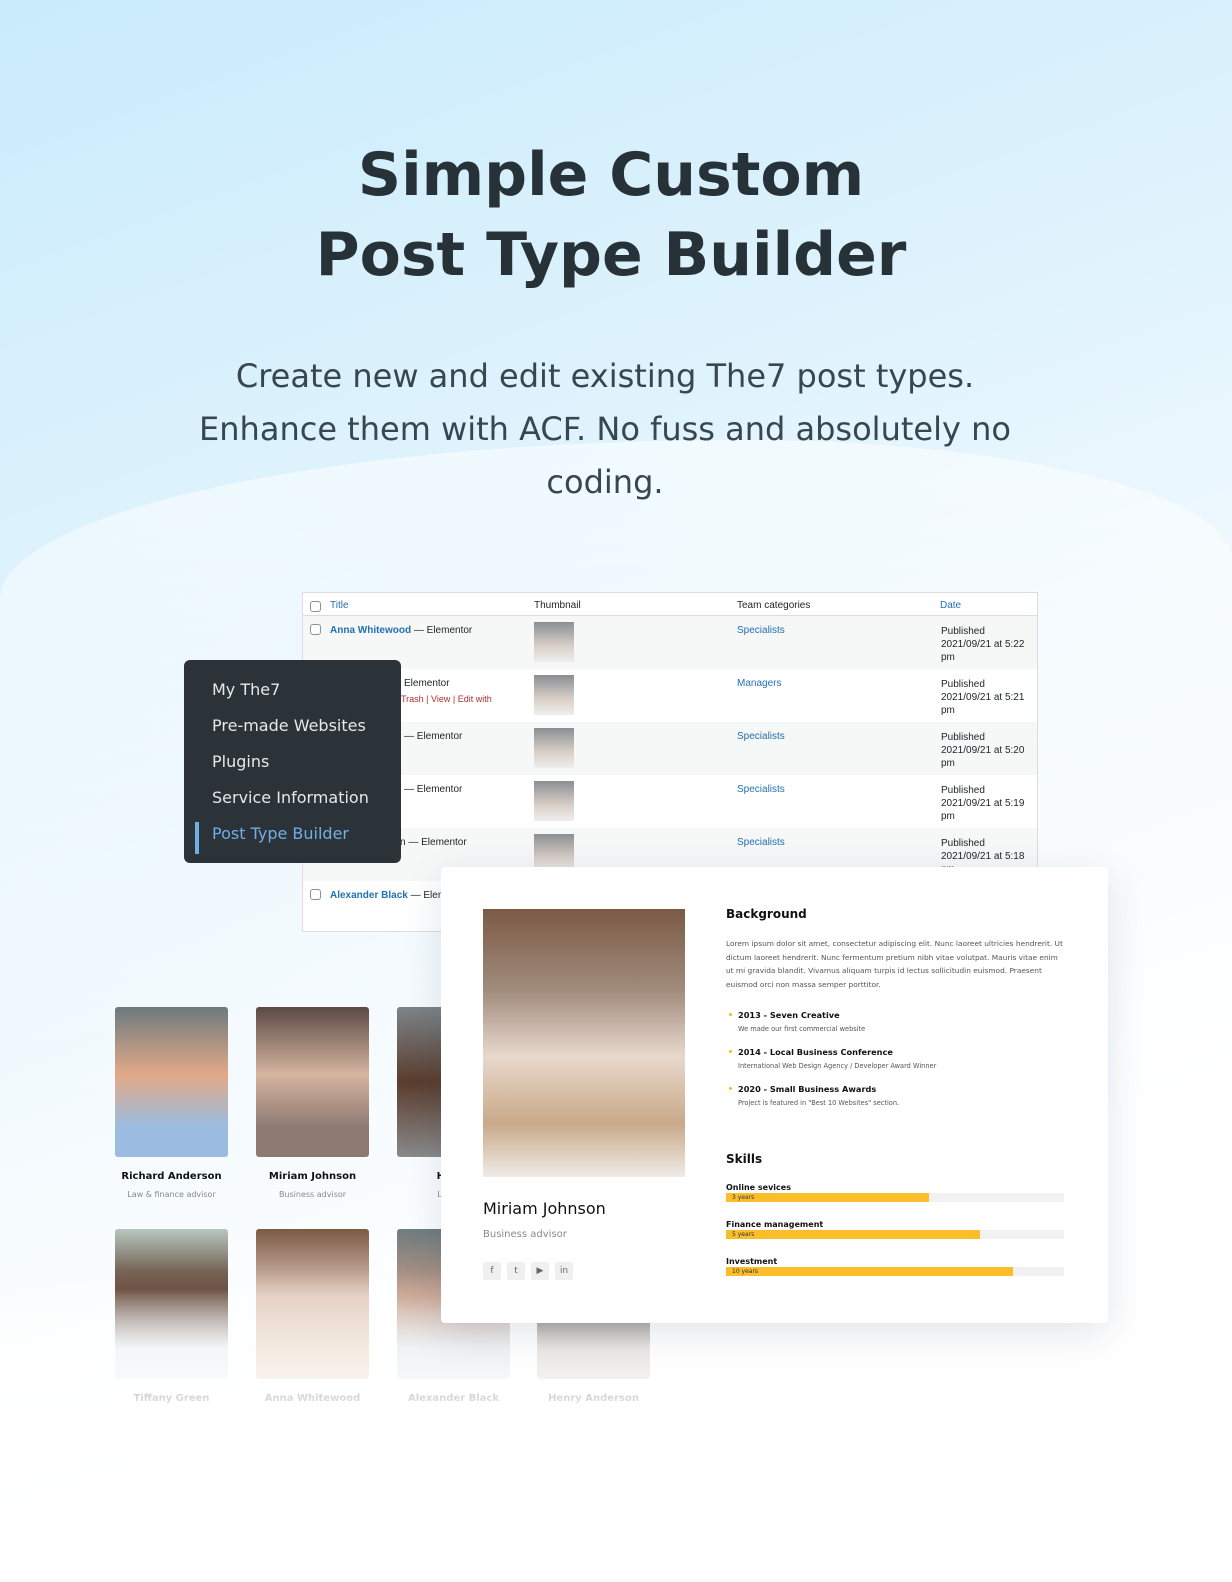  What do you see at coordinates (950, 605) in the screenshot?
I see `column-date: Date` at bounding box center [950, 605].